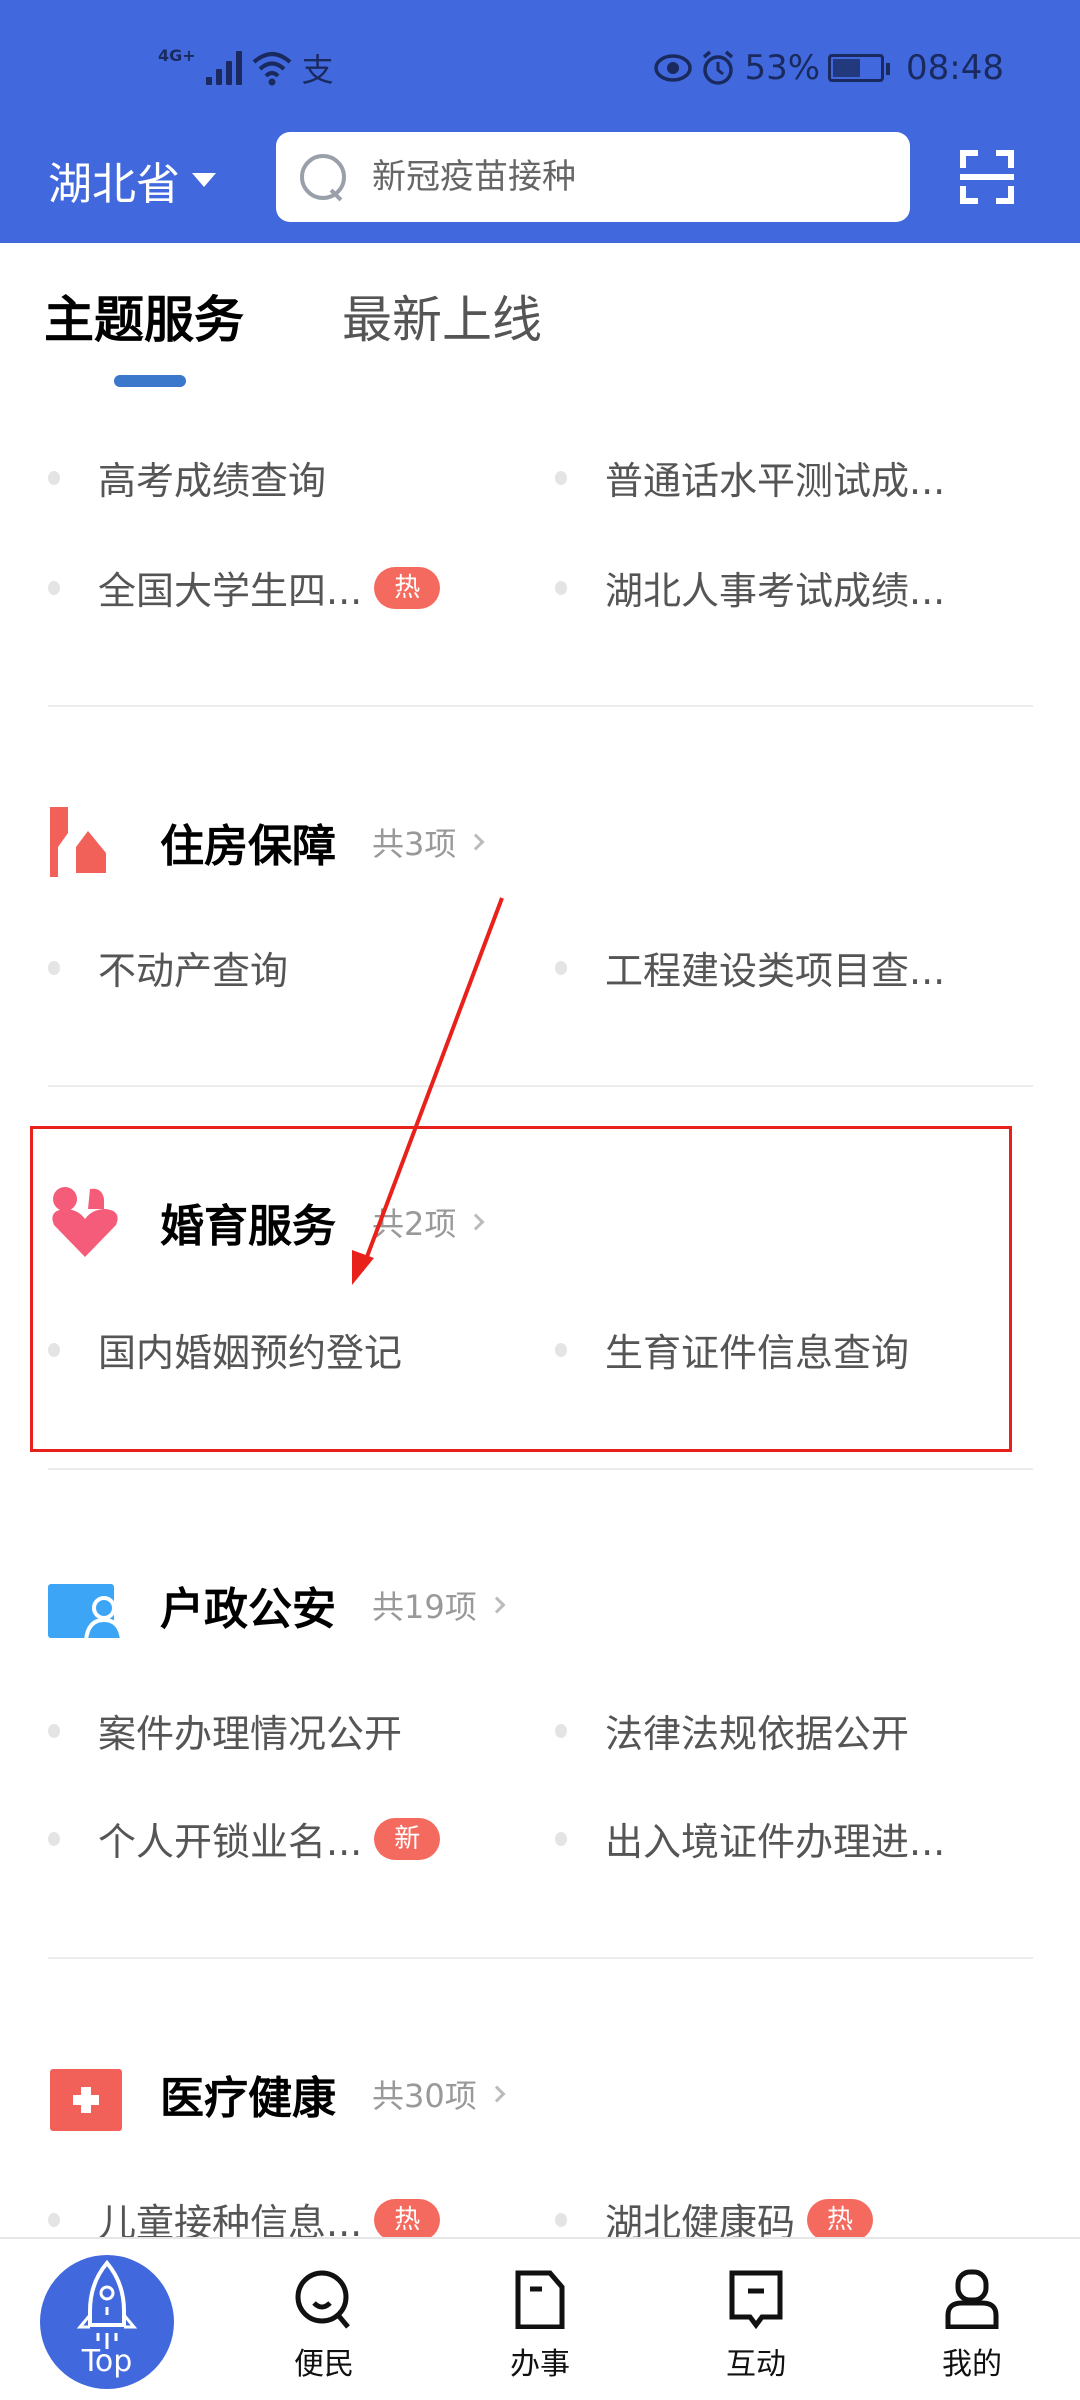 This screenshot has width=1080, height=2400. Describe the element at coordinates (756, 2300) in the screenshot. I see `chat-icon` at that location.